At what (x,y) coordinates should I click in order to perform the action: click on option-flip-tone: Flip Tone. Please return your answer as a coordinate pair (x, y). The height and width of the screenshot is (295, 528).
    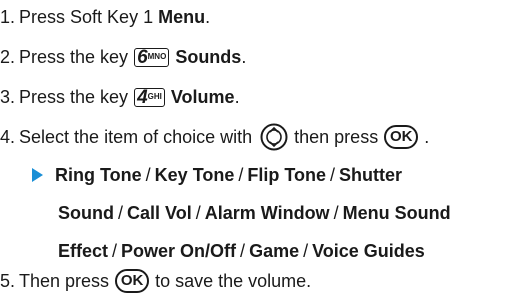
    Looking at the image, I should click on (287, 175).